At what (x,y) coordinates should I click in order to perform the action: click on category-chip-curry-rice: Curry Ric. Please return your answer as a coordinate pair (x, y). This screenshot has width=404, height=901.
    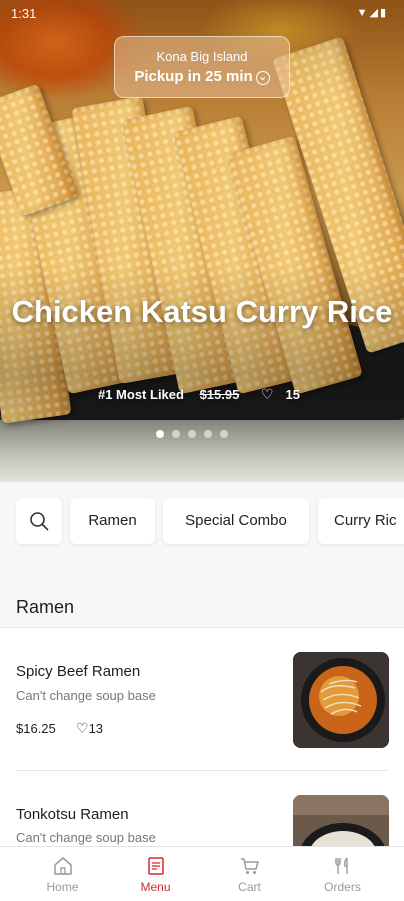
    Looking at the image, I should click on (361, 521).